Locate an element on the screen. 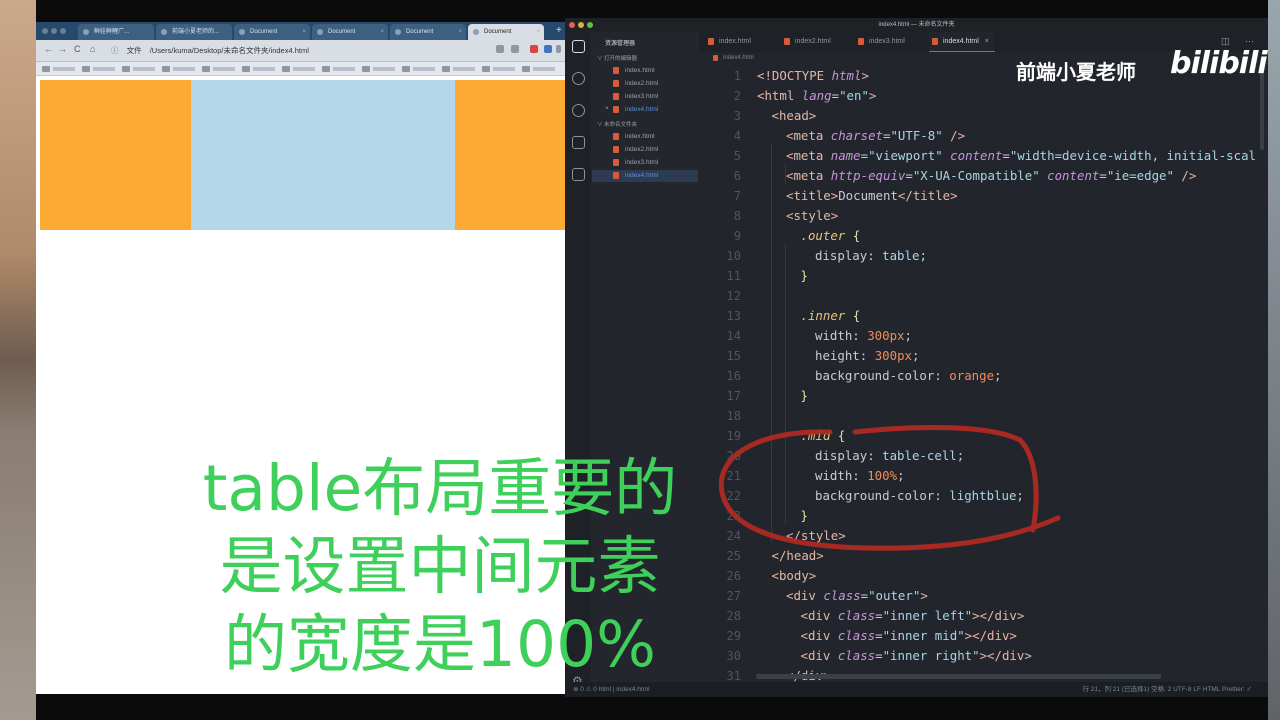 This screenshot has height=720, width=1280. caption-line: 是设置中间元素 is located at coordinates (440, 566).